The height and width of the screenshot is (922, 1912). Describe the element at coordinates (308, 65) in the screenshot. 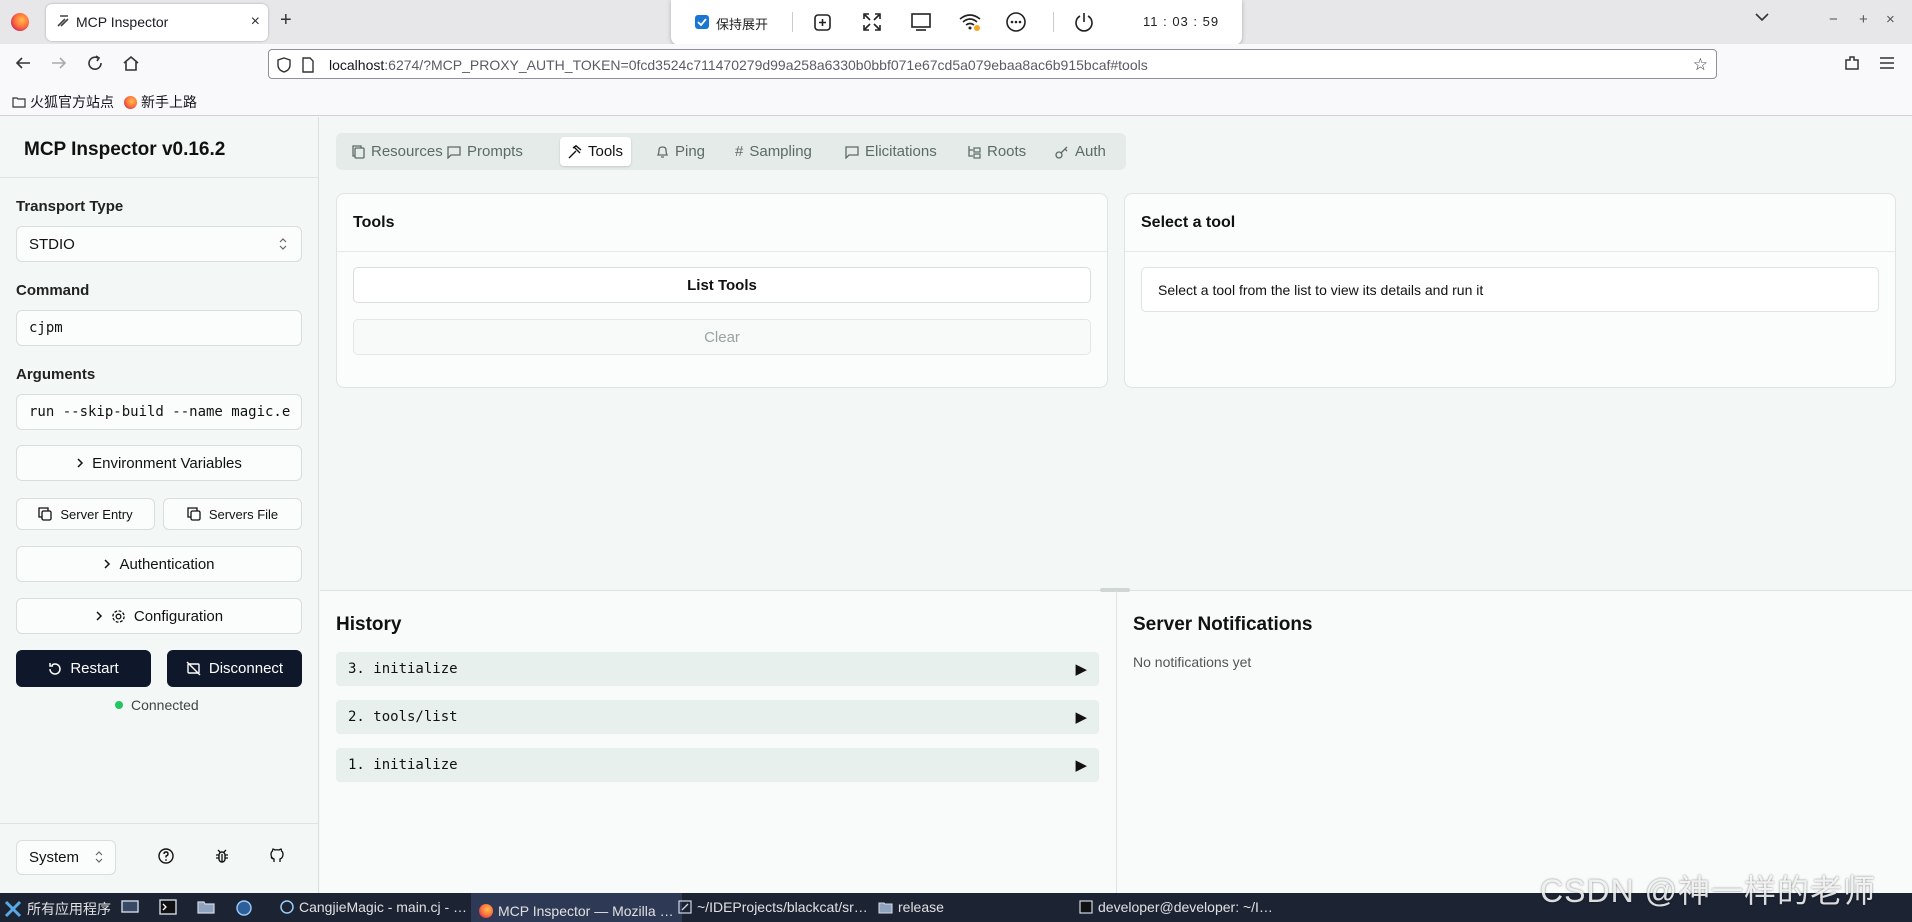

I see `page-info-icon` at that location.